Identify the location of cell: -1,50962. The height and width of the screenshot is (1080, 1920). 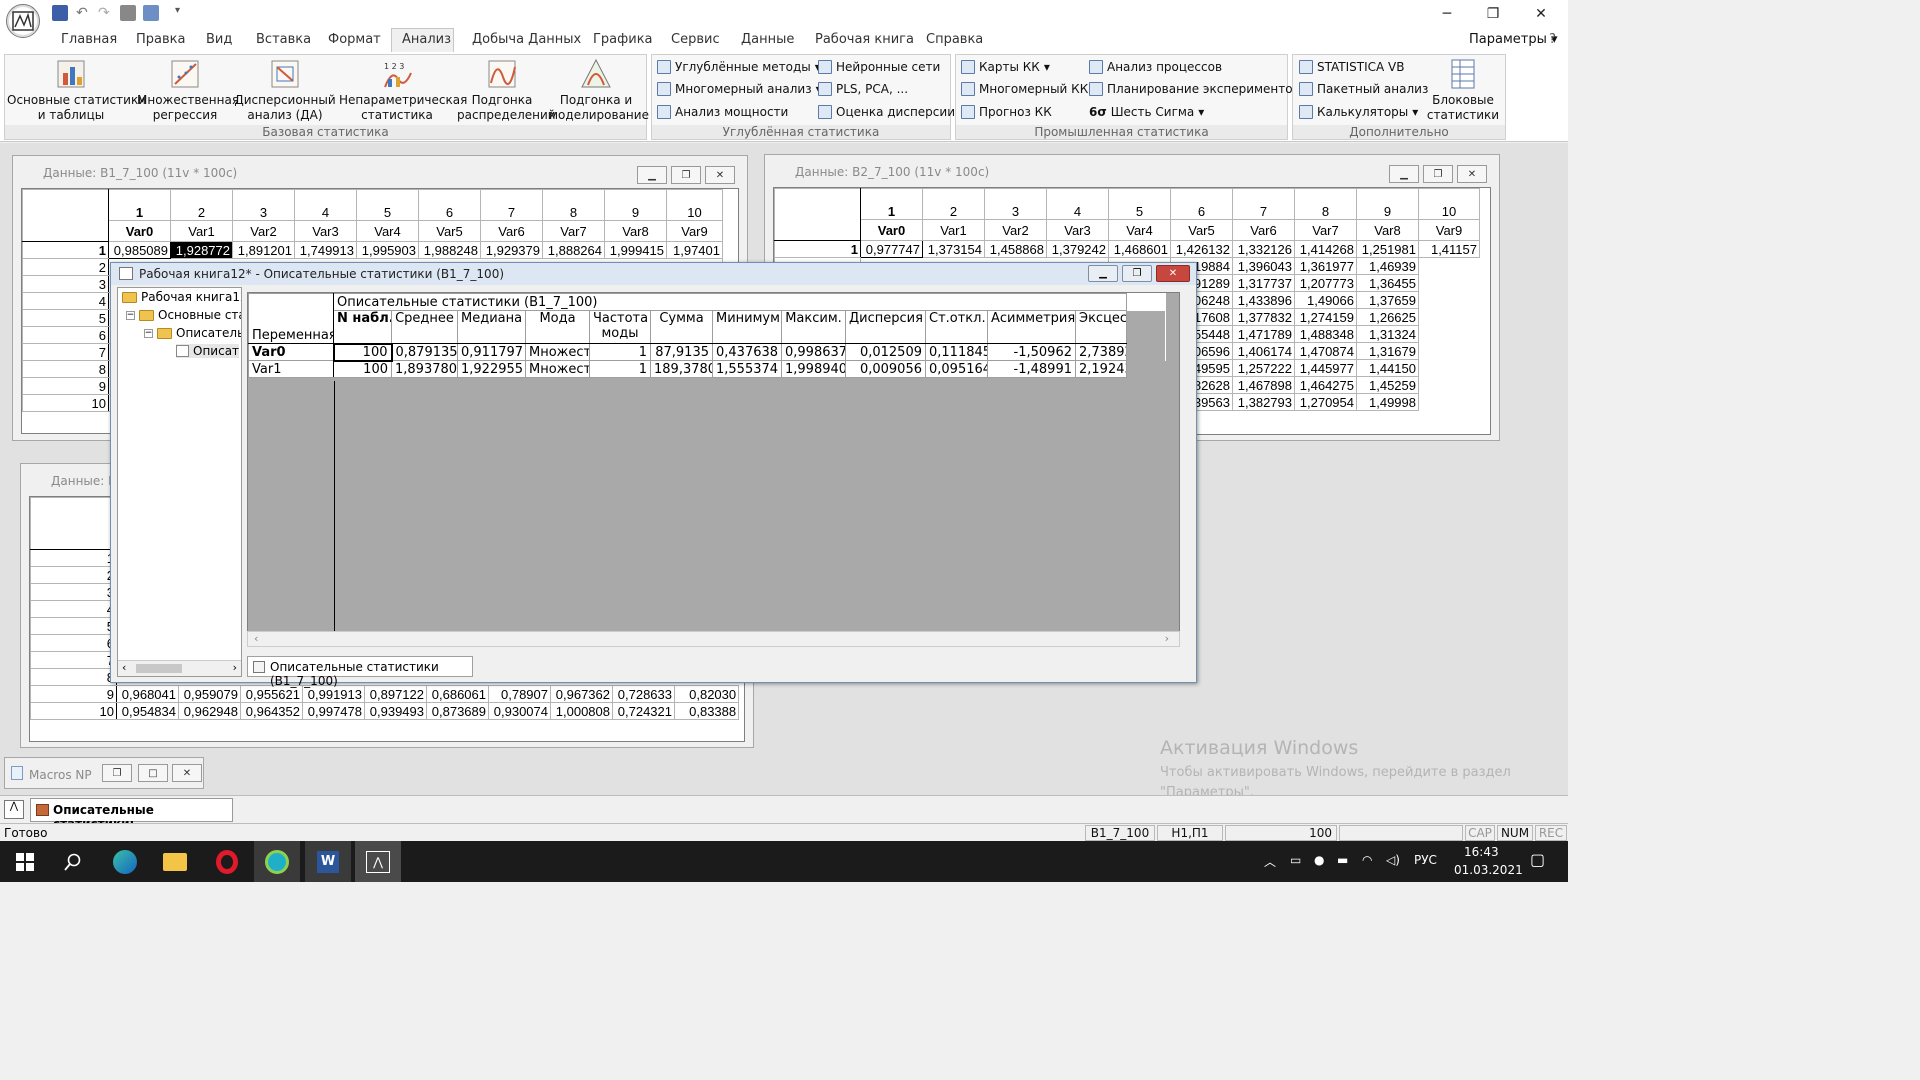
(1031, 352).